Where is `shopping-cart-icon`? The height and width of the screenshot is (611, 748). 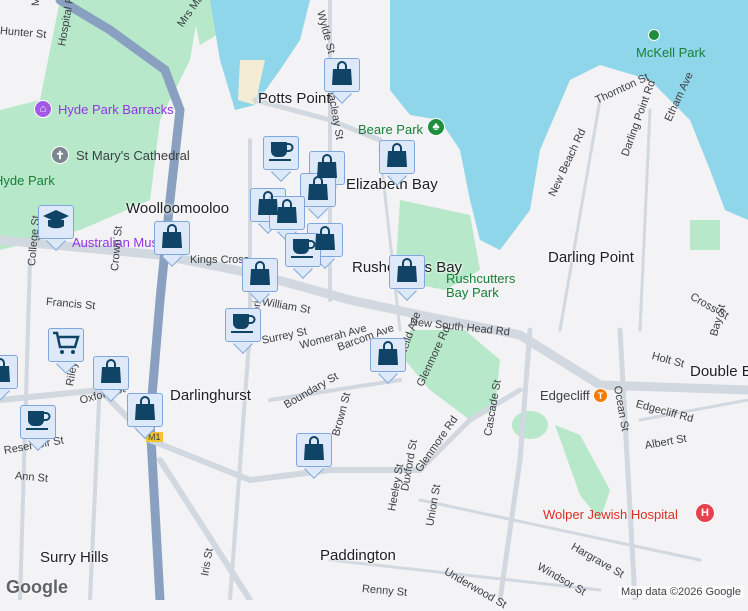
shopping-cart-icon is located at coordinates (66, 345).